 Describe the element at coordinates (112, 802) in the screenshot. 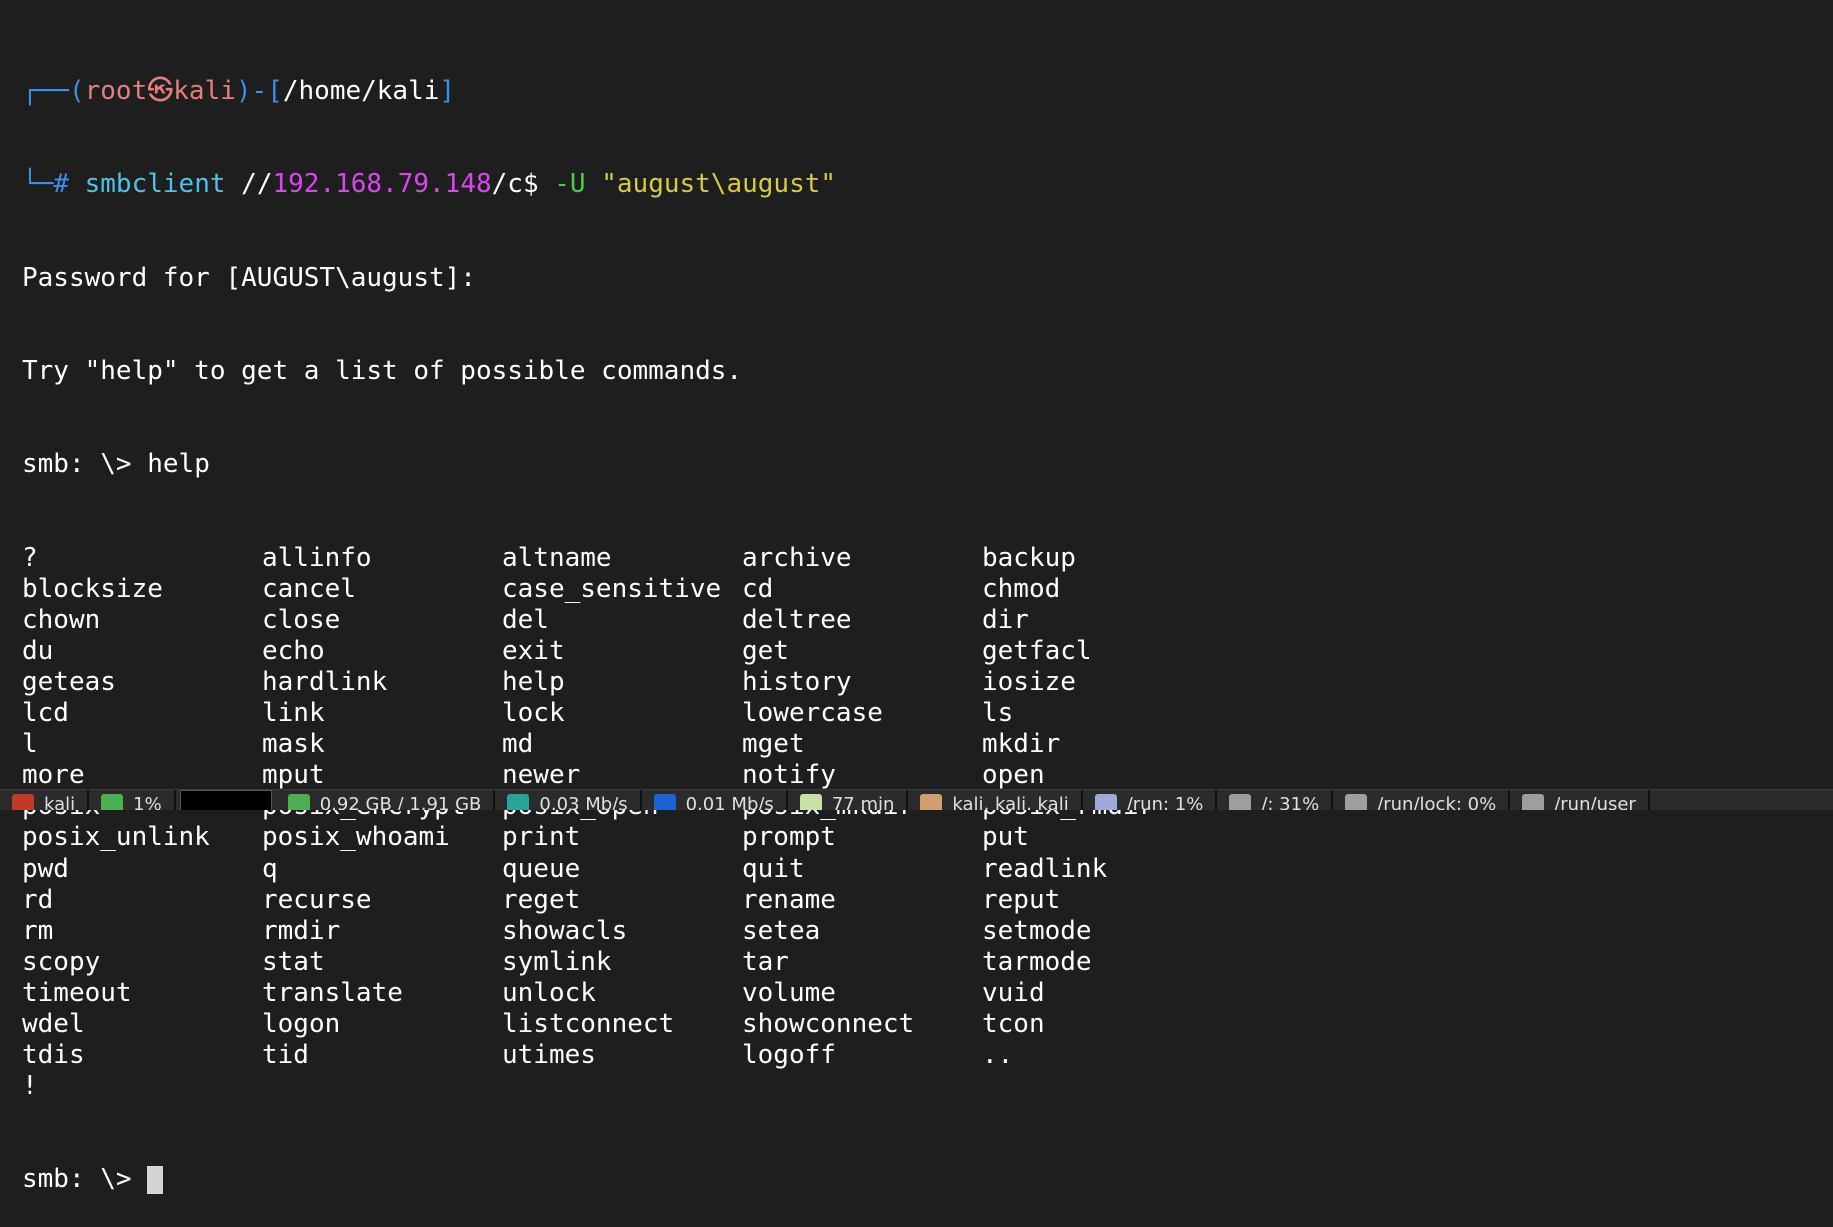

I see `cpu-icon` at that location.